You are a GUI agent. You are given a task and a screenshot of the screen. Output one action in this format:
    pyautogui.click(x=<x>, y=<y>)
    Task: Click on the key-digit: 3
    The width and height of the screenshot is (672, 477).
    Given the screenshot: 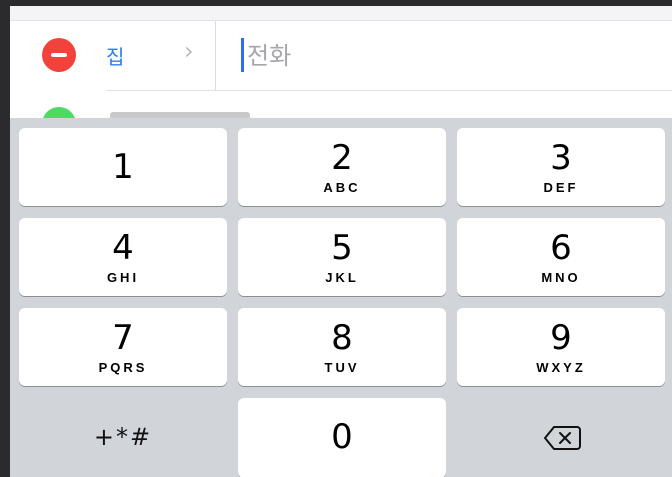 What is the action you would take?
    pyautogui.click(x=561, y=158)
    